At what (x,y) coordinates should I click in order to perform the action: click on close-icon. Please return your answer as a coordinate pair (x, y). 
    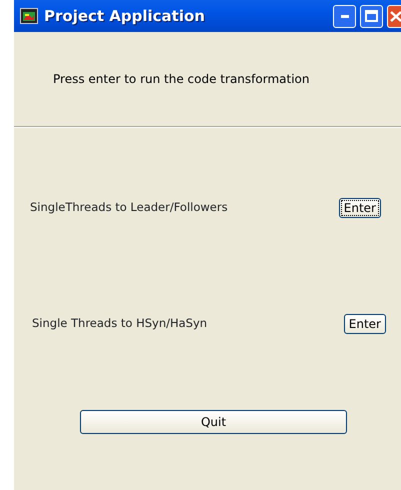
    Looking at the image, I should click on (394, 16).